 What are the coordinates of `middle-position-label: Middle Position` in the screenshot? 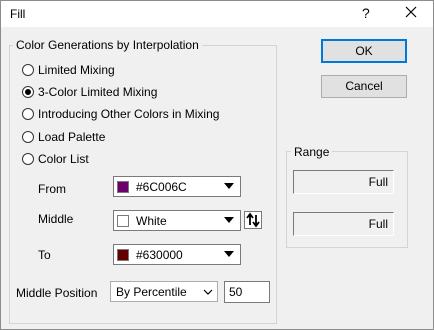 It's located at (57, 293).